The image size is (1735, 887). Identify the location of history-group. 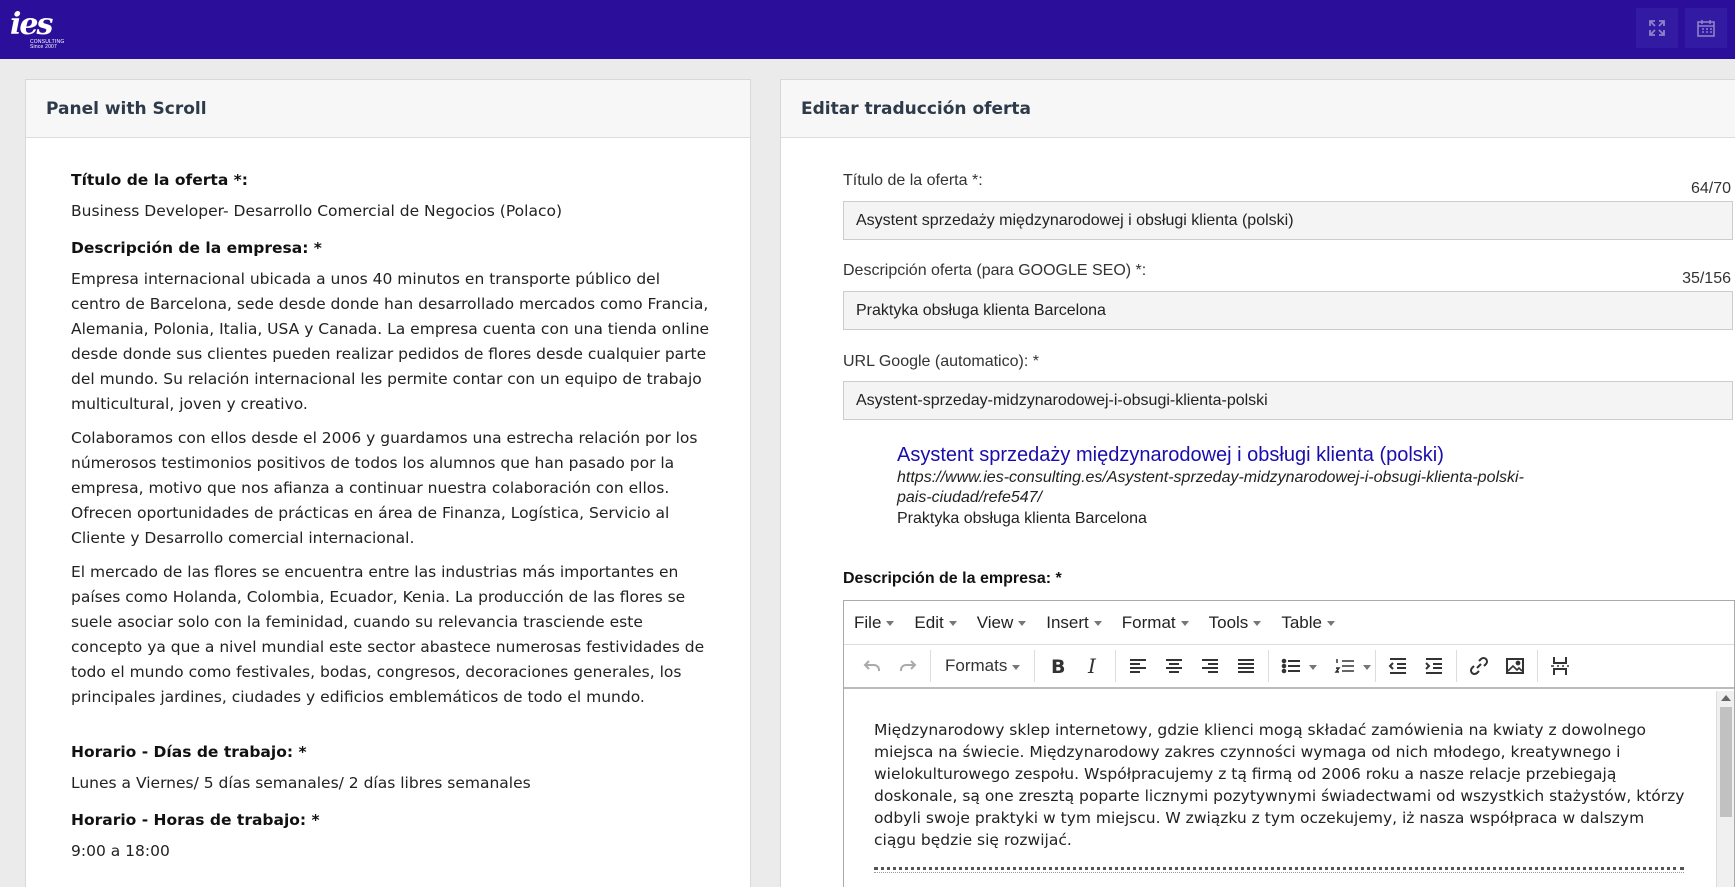
(890, 666).